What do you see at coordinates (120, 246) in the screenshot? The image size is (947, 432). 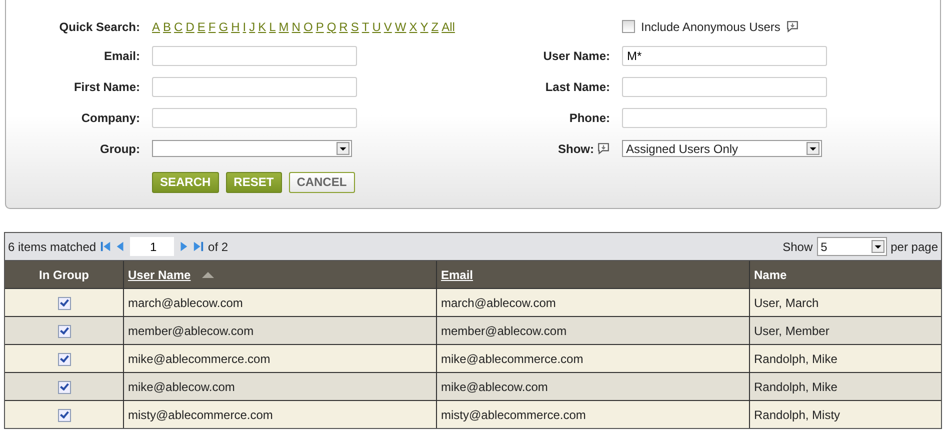 I see `previous-page-icon` at bounding box center [120, 246].